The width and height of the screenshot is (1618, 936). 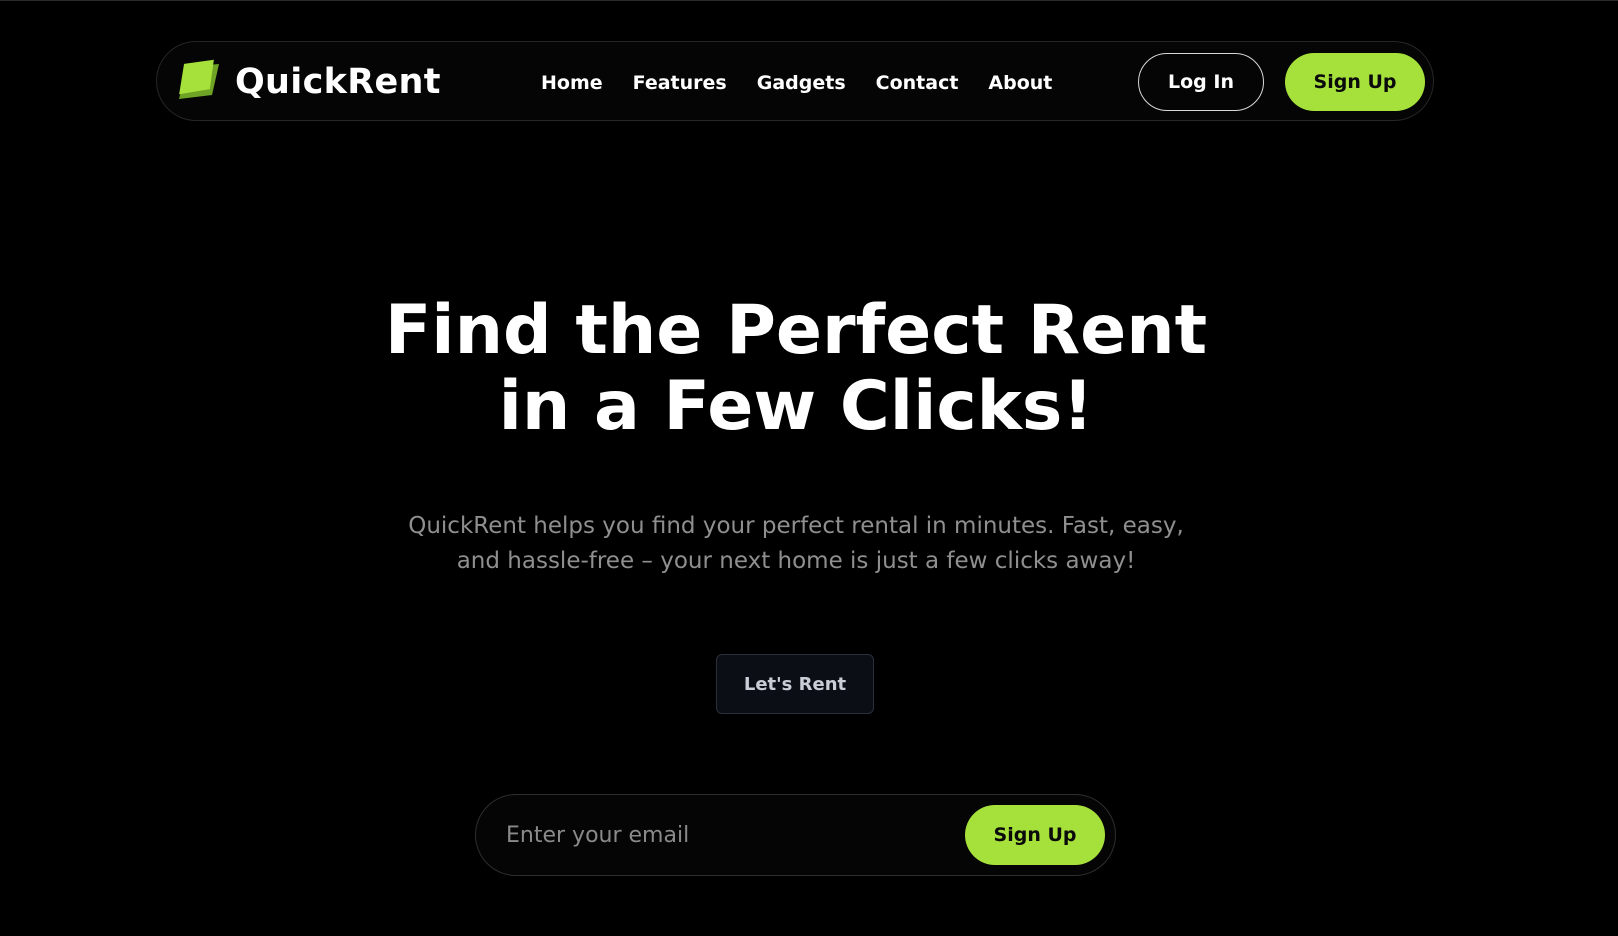 I want to click on email-signup-form: Sign Up, so click(x=795, y=835).